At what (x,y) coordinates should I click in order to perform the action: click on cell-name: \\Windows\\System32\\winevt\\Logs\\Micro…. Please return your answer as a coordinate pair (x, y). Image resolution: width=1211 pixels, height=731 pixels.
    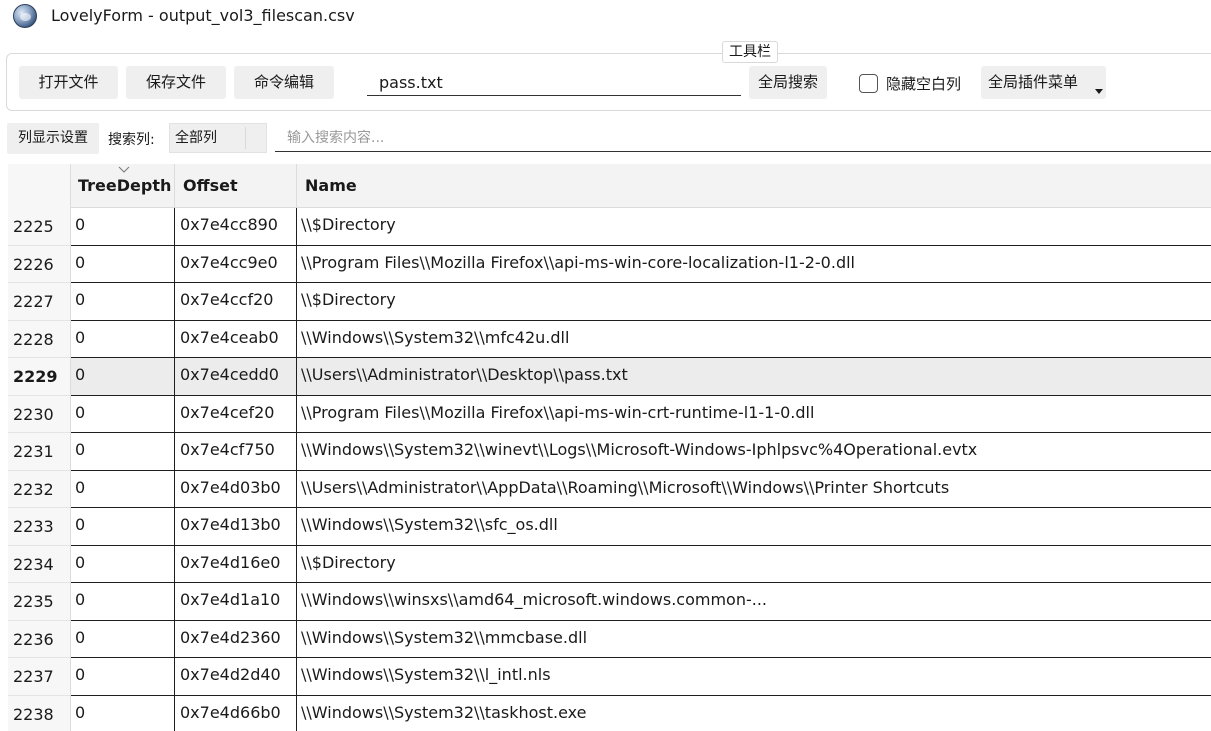
    Looking at the image, I should click on (754, 451).